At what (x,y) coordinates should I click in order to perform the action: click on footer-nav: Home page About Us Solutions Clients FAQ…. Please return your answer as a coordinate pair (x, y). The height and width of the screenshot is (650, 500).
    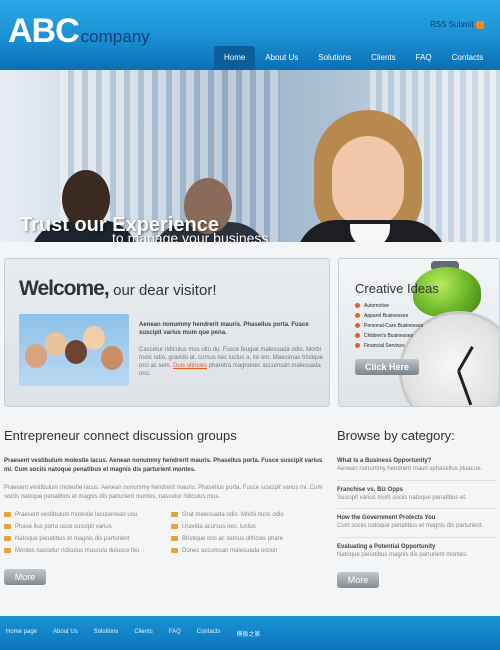
    Looking at the image, I should click on (141, 633).